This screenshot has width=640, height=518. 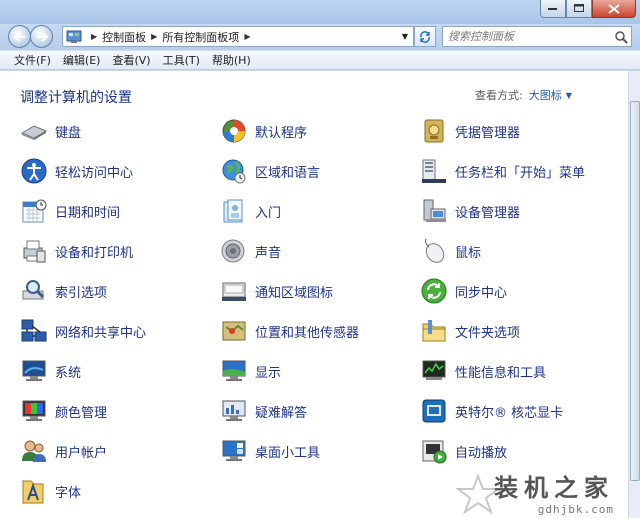 I want to click on close-icon, so click(x=614, y=8).